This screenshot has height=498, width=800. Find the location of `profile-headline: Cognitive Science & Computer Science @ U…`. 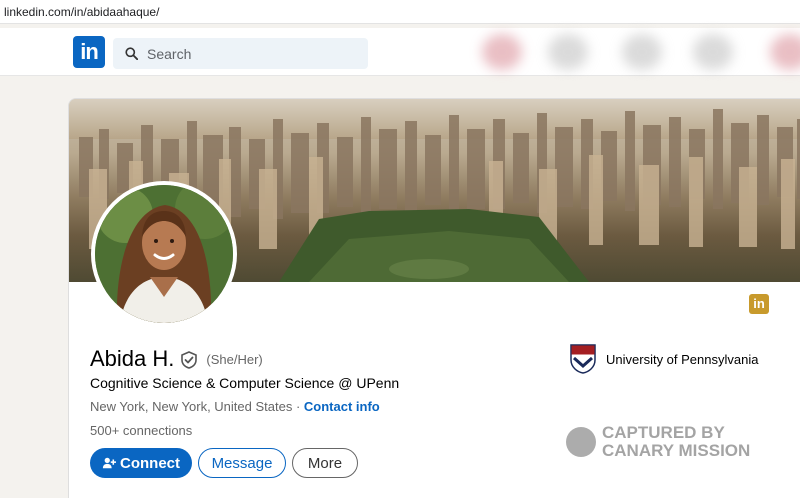

profile-headline: Cognitive Science & Computer Science @ U… is located at coordinates (245, 383).